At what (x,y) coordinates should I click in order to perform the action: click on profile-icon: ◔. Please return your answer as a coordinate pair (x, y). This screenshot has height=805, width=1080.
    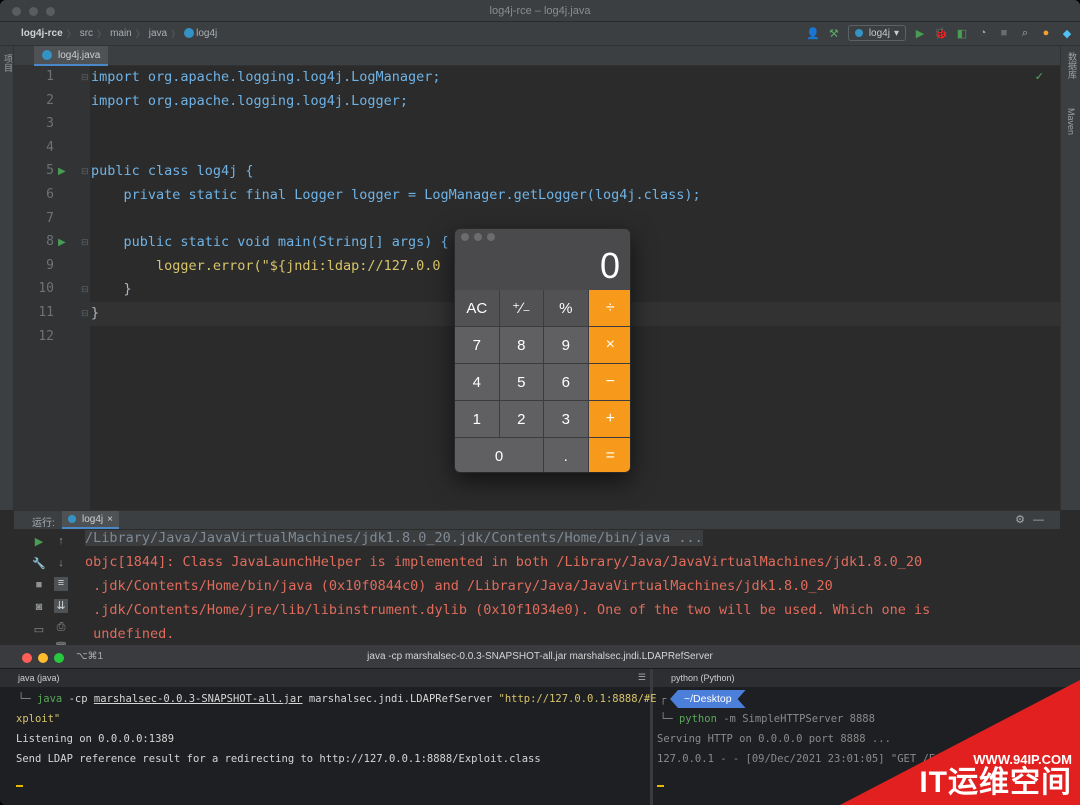
    Looking at the image, I should click on (983, 33).